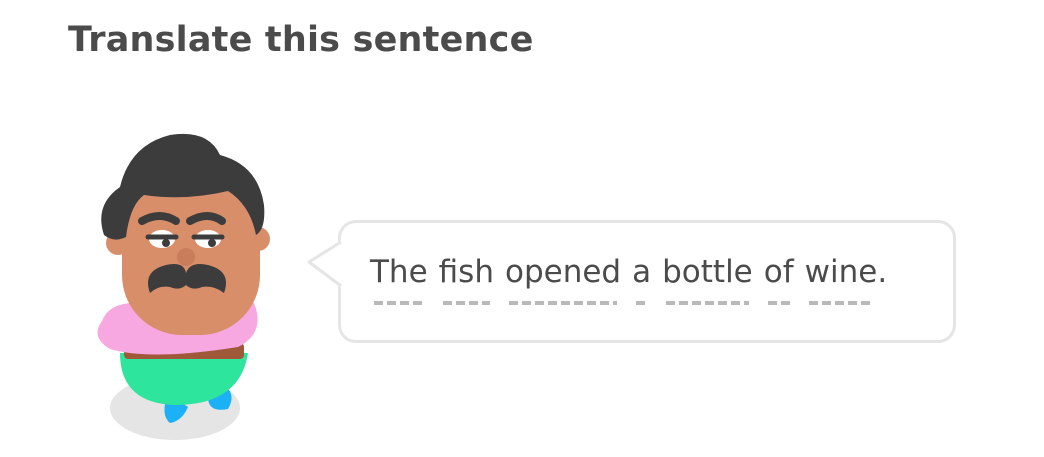 This screenshot has width=1044, height=457. Describe the element at coordinates (324, 264) in the screenshot. I see `speech-bubble-tail` at that location.